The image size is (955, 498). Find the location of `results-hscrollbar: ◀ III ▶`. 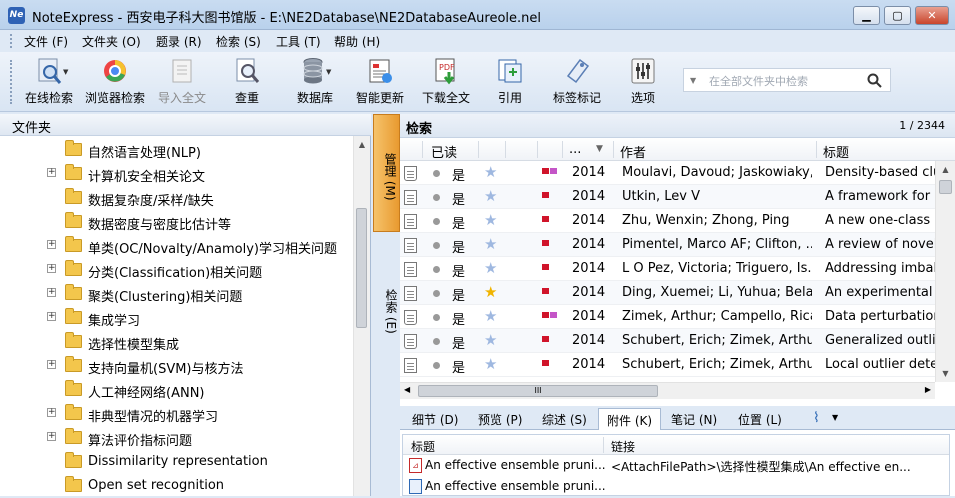

results-hscrollbar: ◀ III ▶ is located at coordinates (667, 390).